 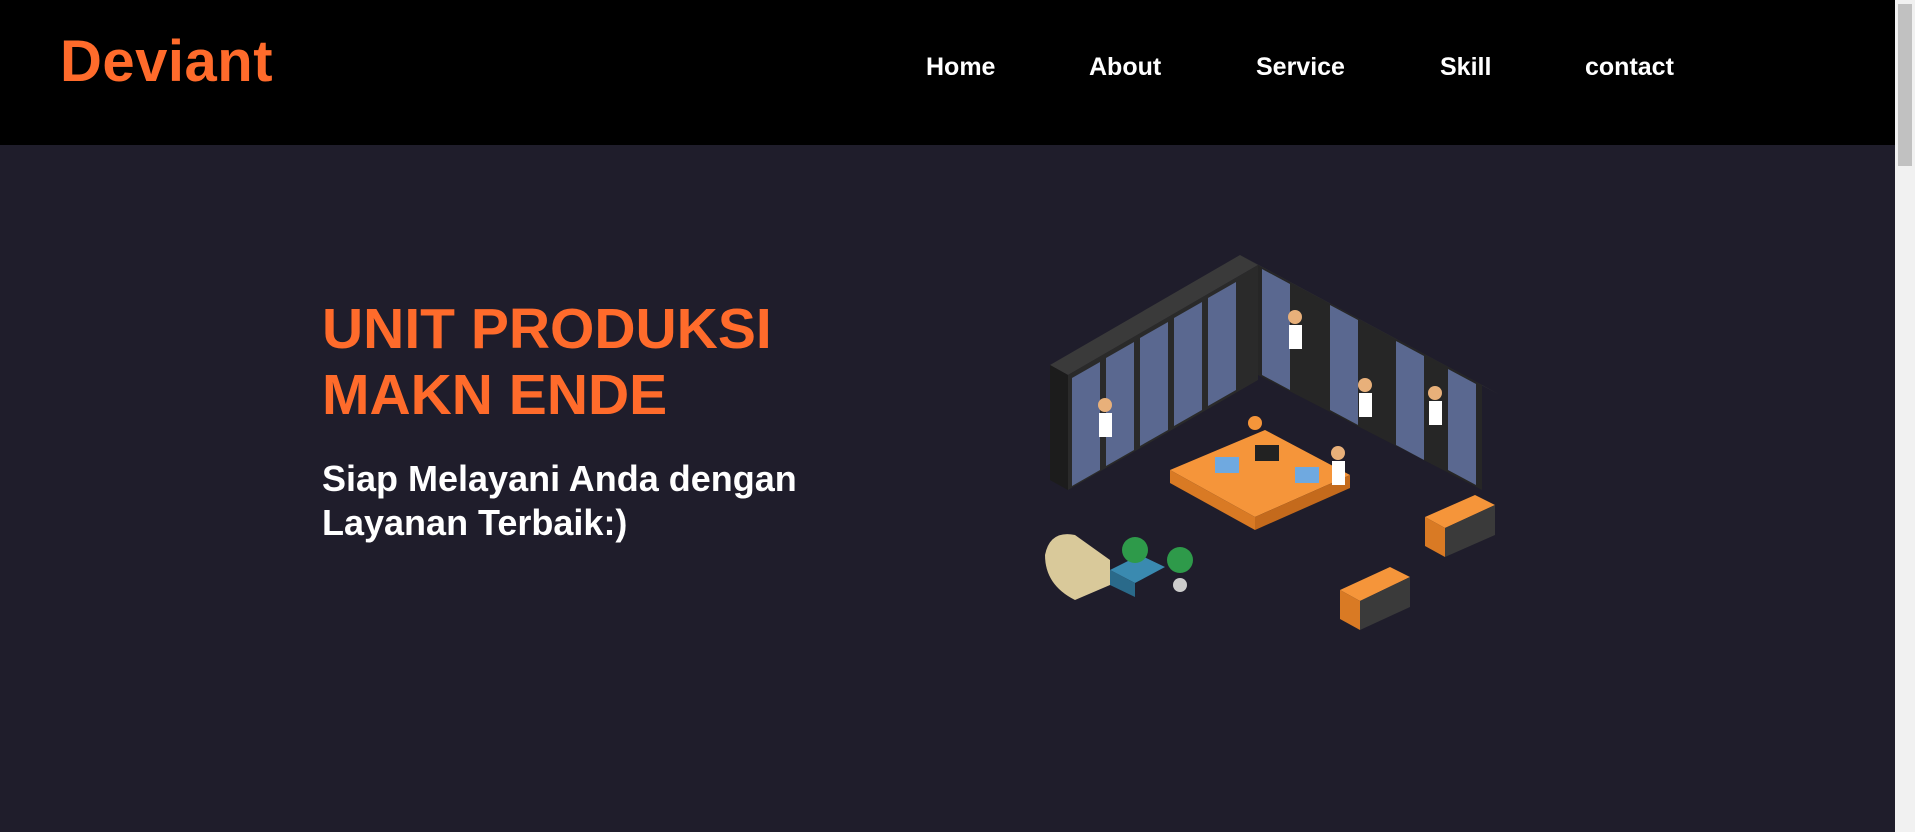 I want to click on desk-cluster, so click(x=1260, y=480).